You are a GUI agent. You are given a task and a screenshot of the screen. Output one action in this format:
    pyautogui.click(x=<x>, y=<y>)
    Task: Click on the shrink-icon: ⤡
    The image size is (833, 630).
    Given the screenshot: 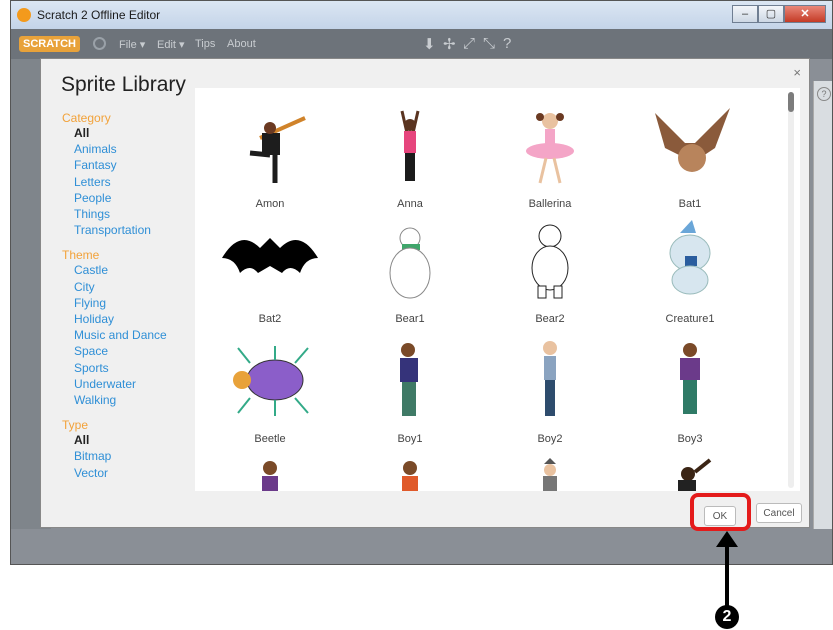 What is the action you would take?
    pyautogui.click(x=489, y=43)
    